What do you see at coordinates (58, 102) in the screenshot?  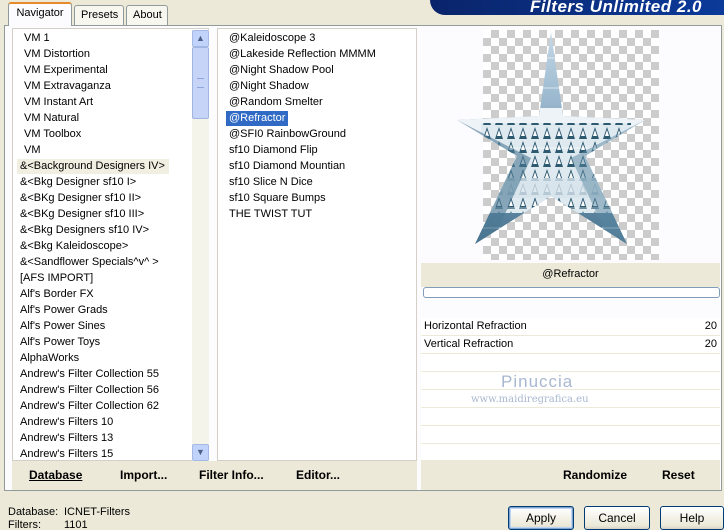 I see `category-item: VM Instant Art` at bounding box center [58, 102].